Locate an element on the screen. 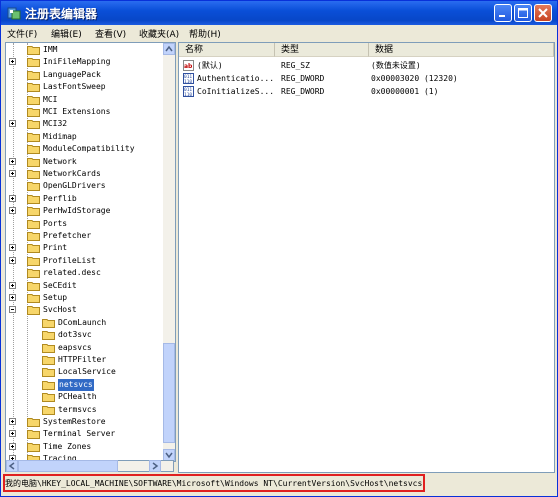 The image size is (558, 497). tree-item-label: eapsvcs is located at coordinates (75, 347).